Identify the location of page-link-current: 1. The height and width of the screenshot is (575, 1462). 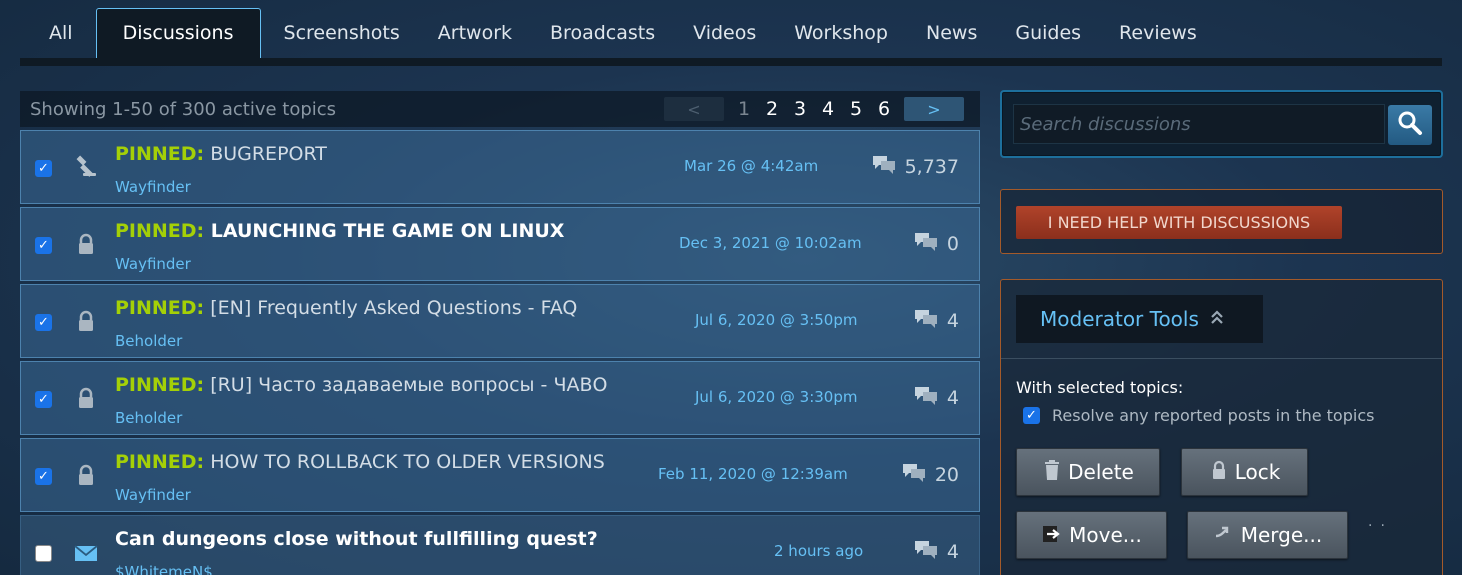
(744, 109).